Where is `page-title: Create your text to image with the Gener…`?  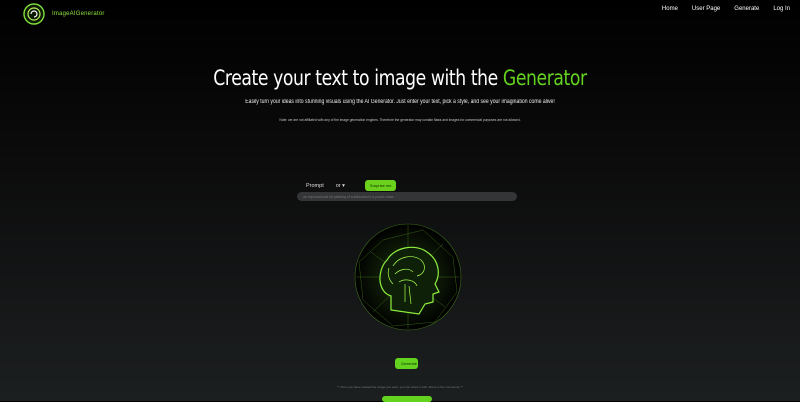 page-title: Create your text to image with the Gener… is located at coordinates (400, 78).